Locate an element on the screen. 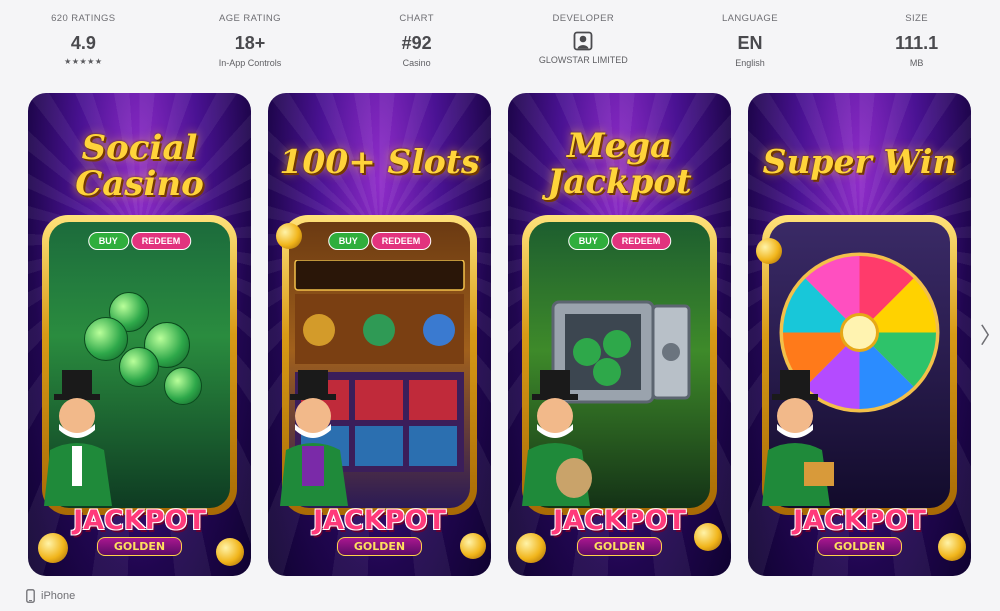  language-info: LANGUAGE EN English is located at coordinates (750, 40).